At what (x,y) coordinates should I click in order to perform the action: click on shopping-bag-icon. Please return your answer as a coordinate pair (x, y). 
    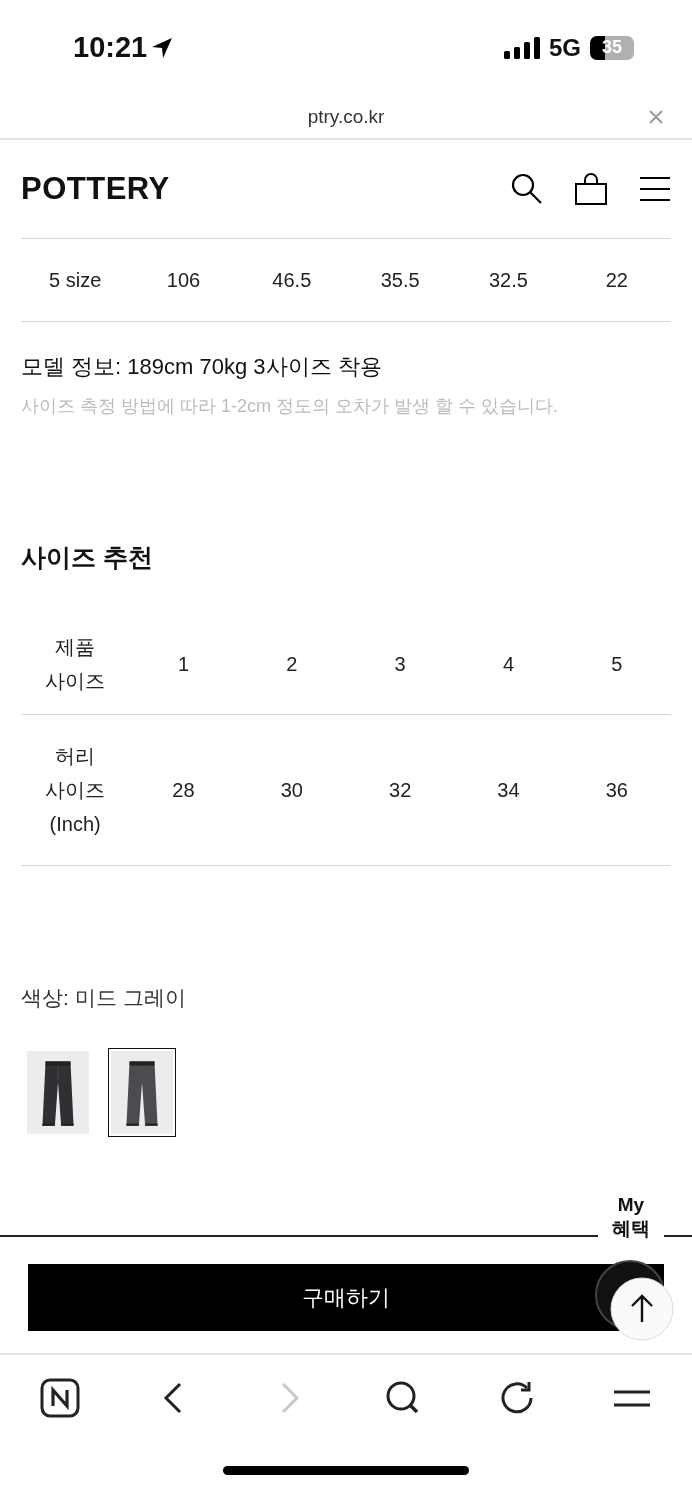
    Looking at the image, I should click on (591, 189).